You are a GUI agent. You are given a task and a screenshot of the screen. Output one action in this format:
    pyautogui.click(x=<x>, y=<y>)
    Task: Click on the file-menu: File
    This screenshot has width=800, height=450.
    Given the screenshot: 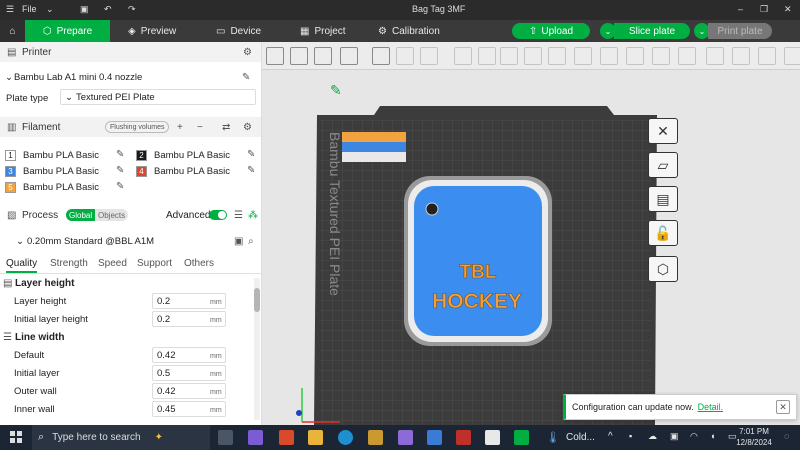 What is the action you would take?
    pyautogui.click(x=29, y=9)
    